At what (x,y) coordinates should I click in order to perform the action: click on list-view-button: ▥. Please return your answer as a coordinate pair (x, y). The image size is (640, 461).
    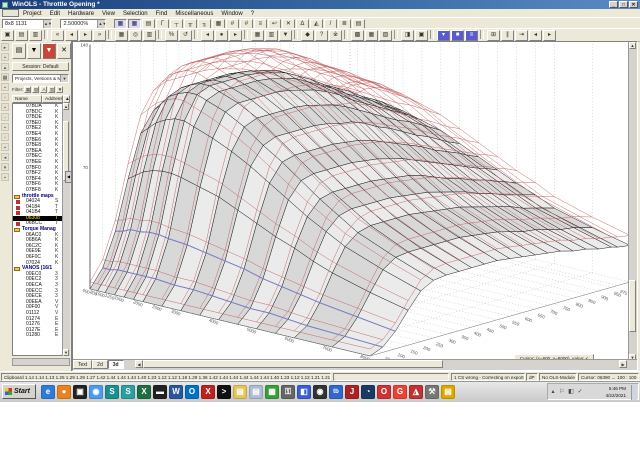
    Looking at the image, I should click on (149, 35).